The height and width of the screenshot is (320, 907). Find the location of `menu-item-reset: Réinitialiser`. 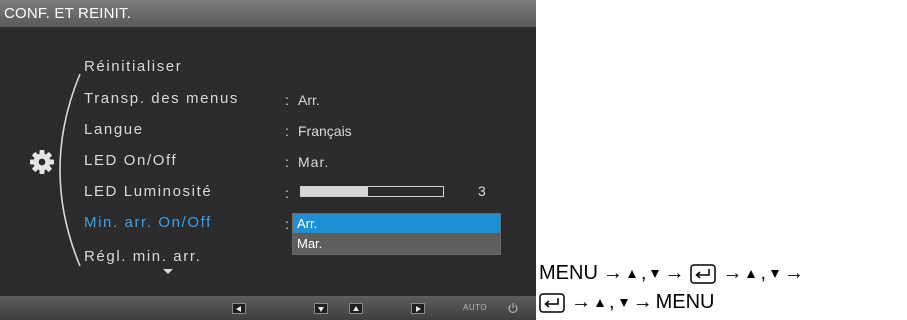

menu-item-reset: Réinitialiser is located at coordinates (133, 66).